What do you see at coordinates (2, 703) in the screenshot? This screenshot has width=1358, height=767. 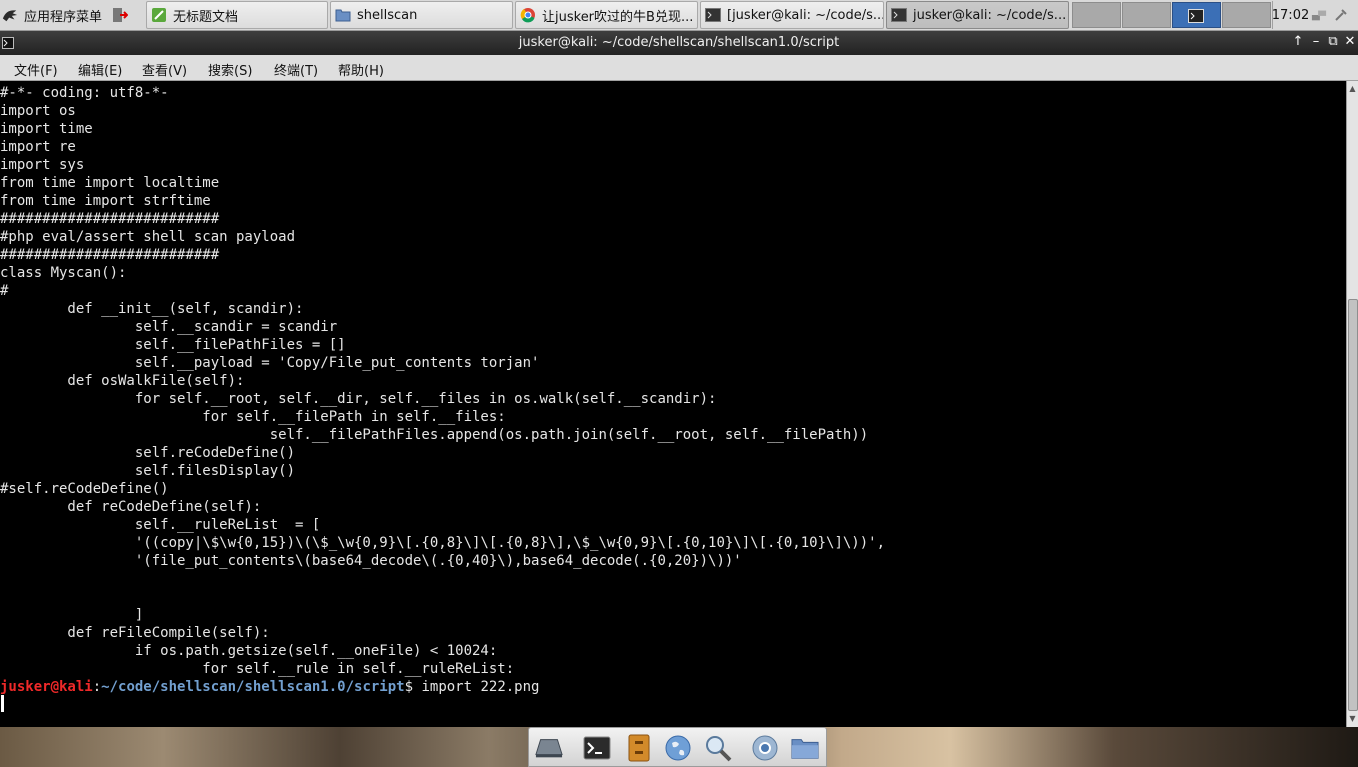 I see `text-cursor` at bounding box center [2, 703].